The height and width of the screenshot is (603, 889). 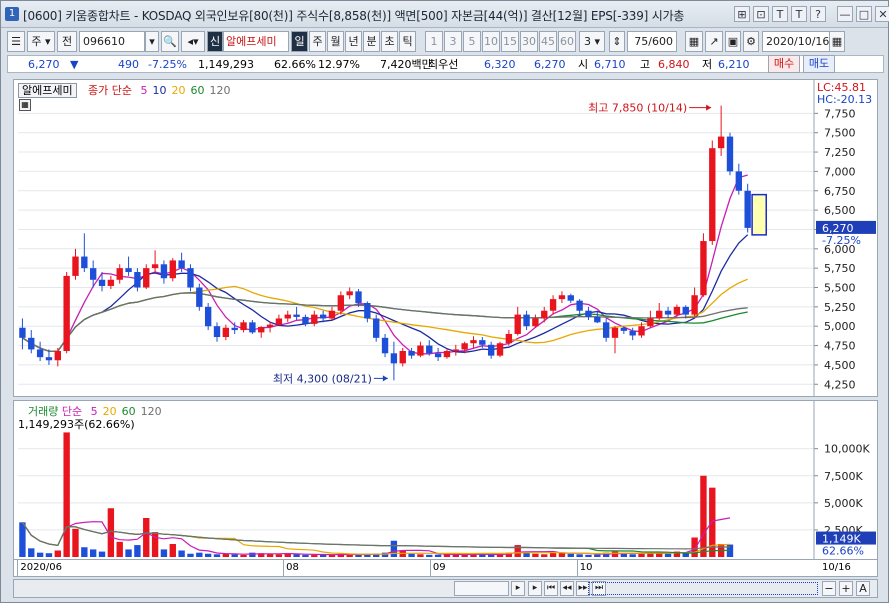 I want to click on interval-button-5: 5, so click(x=472, y=41).